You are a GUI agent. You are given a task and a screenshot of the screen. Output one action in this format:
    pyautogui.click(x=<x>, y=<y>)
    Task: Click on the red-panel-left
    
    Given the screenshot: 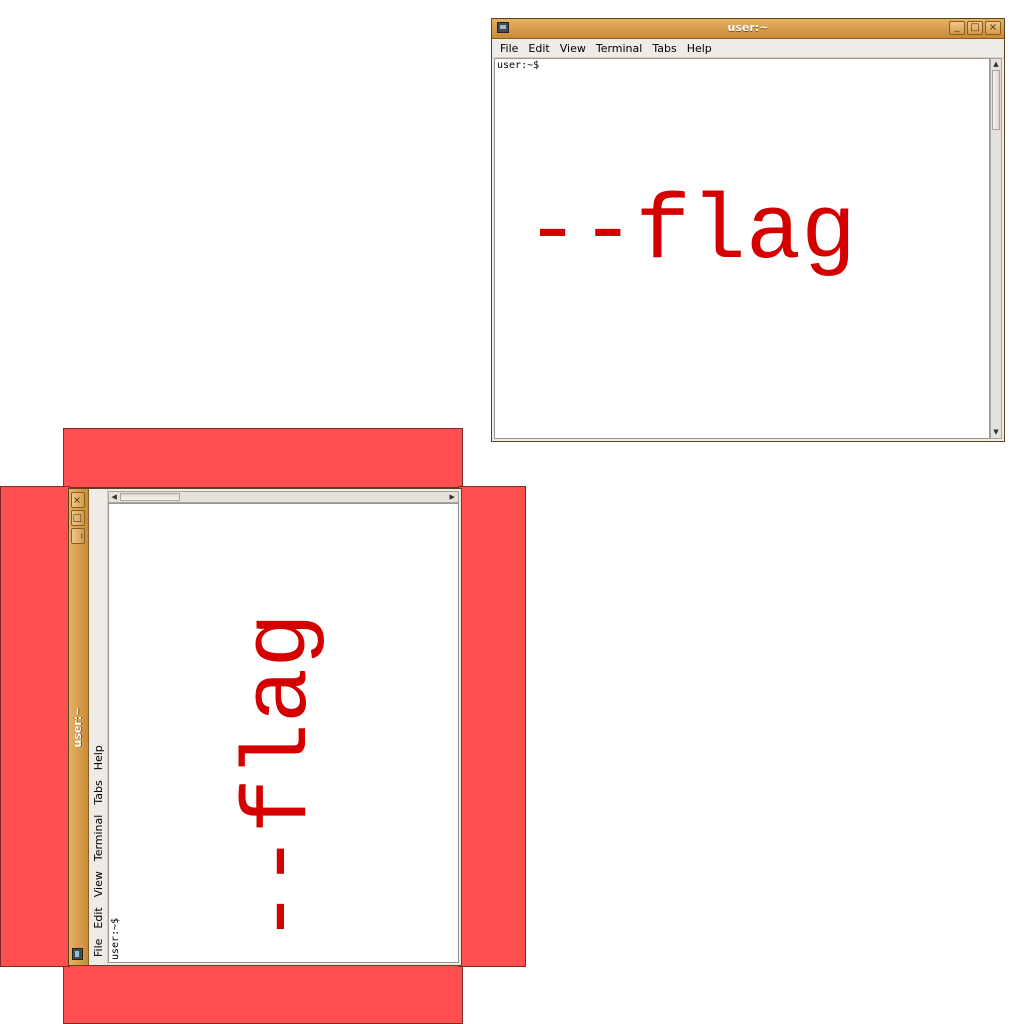 What is the action you would take?
    pyautogui.click(x=35, y=726)
    